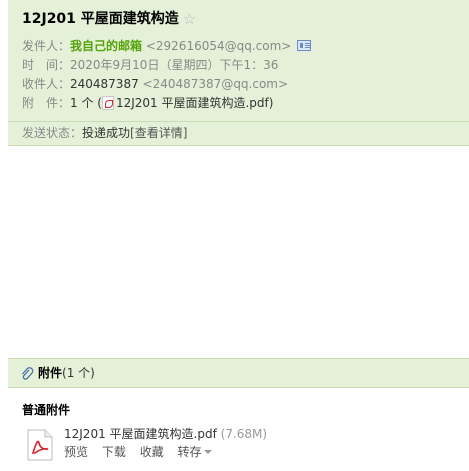 The height and width of the screenshot is (471, 469). What do you see at coordinates (238, 373) in the screenshot?
I see `attachments-header: 附件(1 个)` at bounding box center [238, 373].